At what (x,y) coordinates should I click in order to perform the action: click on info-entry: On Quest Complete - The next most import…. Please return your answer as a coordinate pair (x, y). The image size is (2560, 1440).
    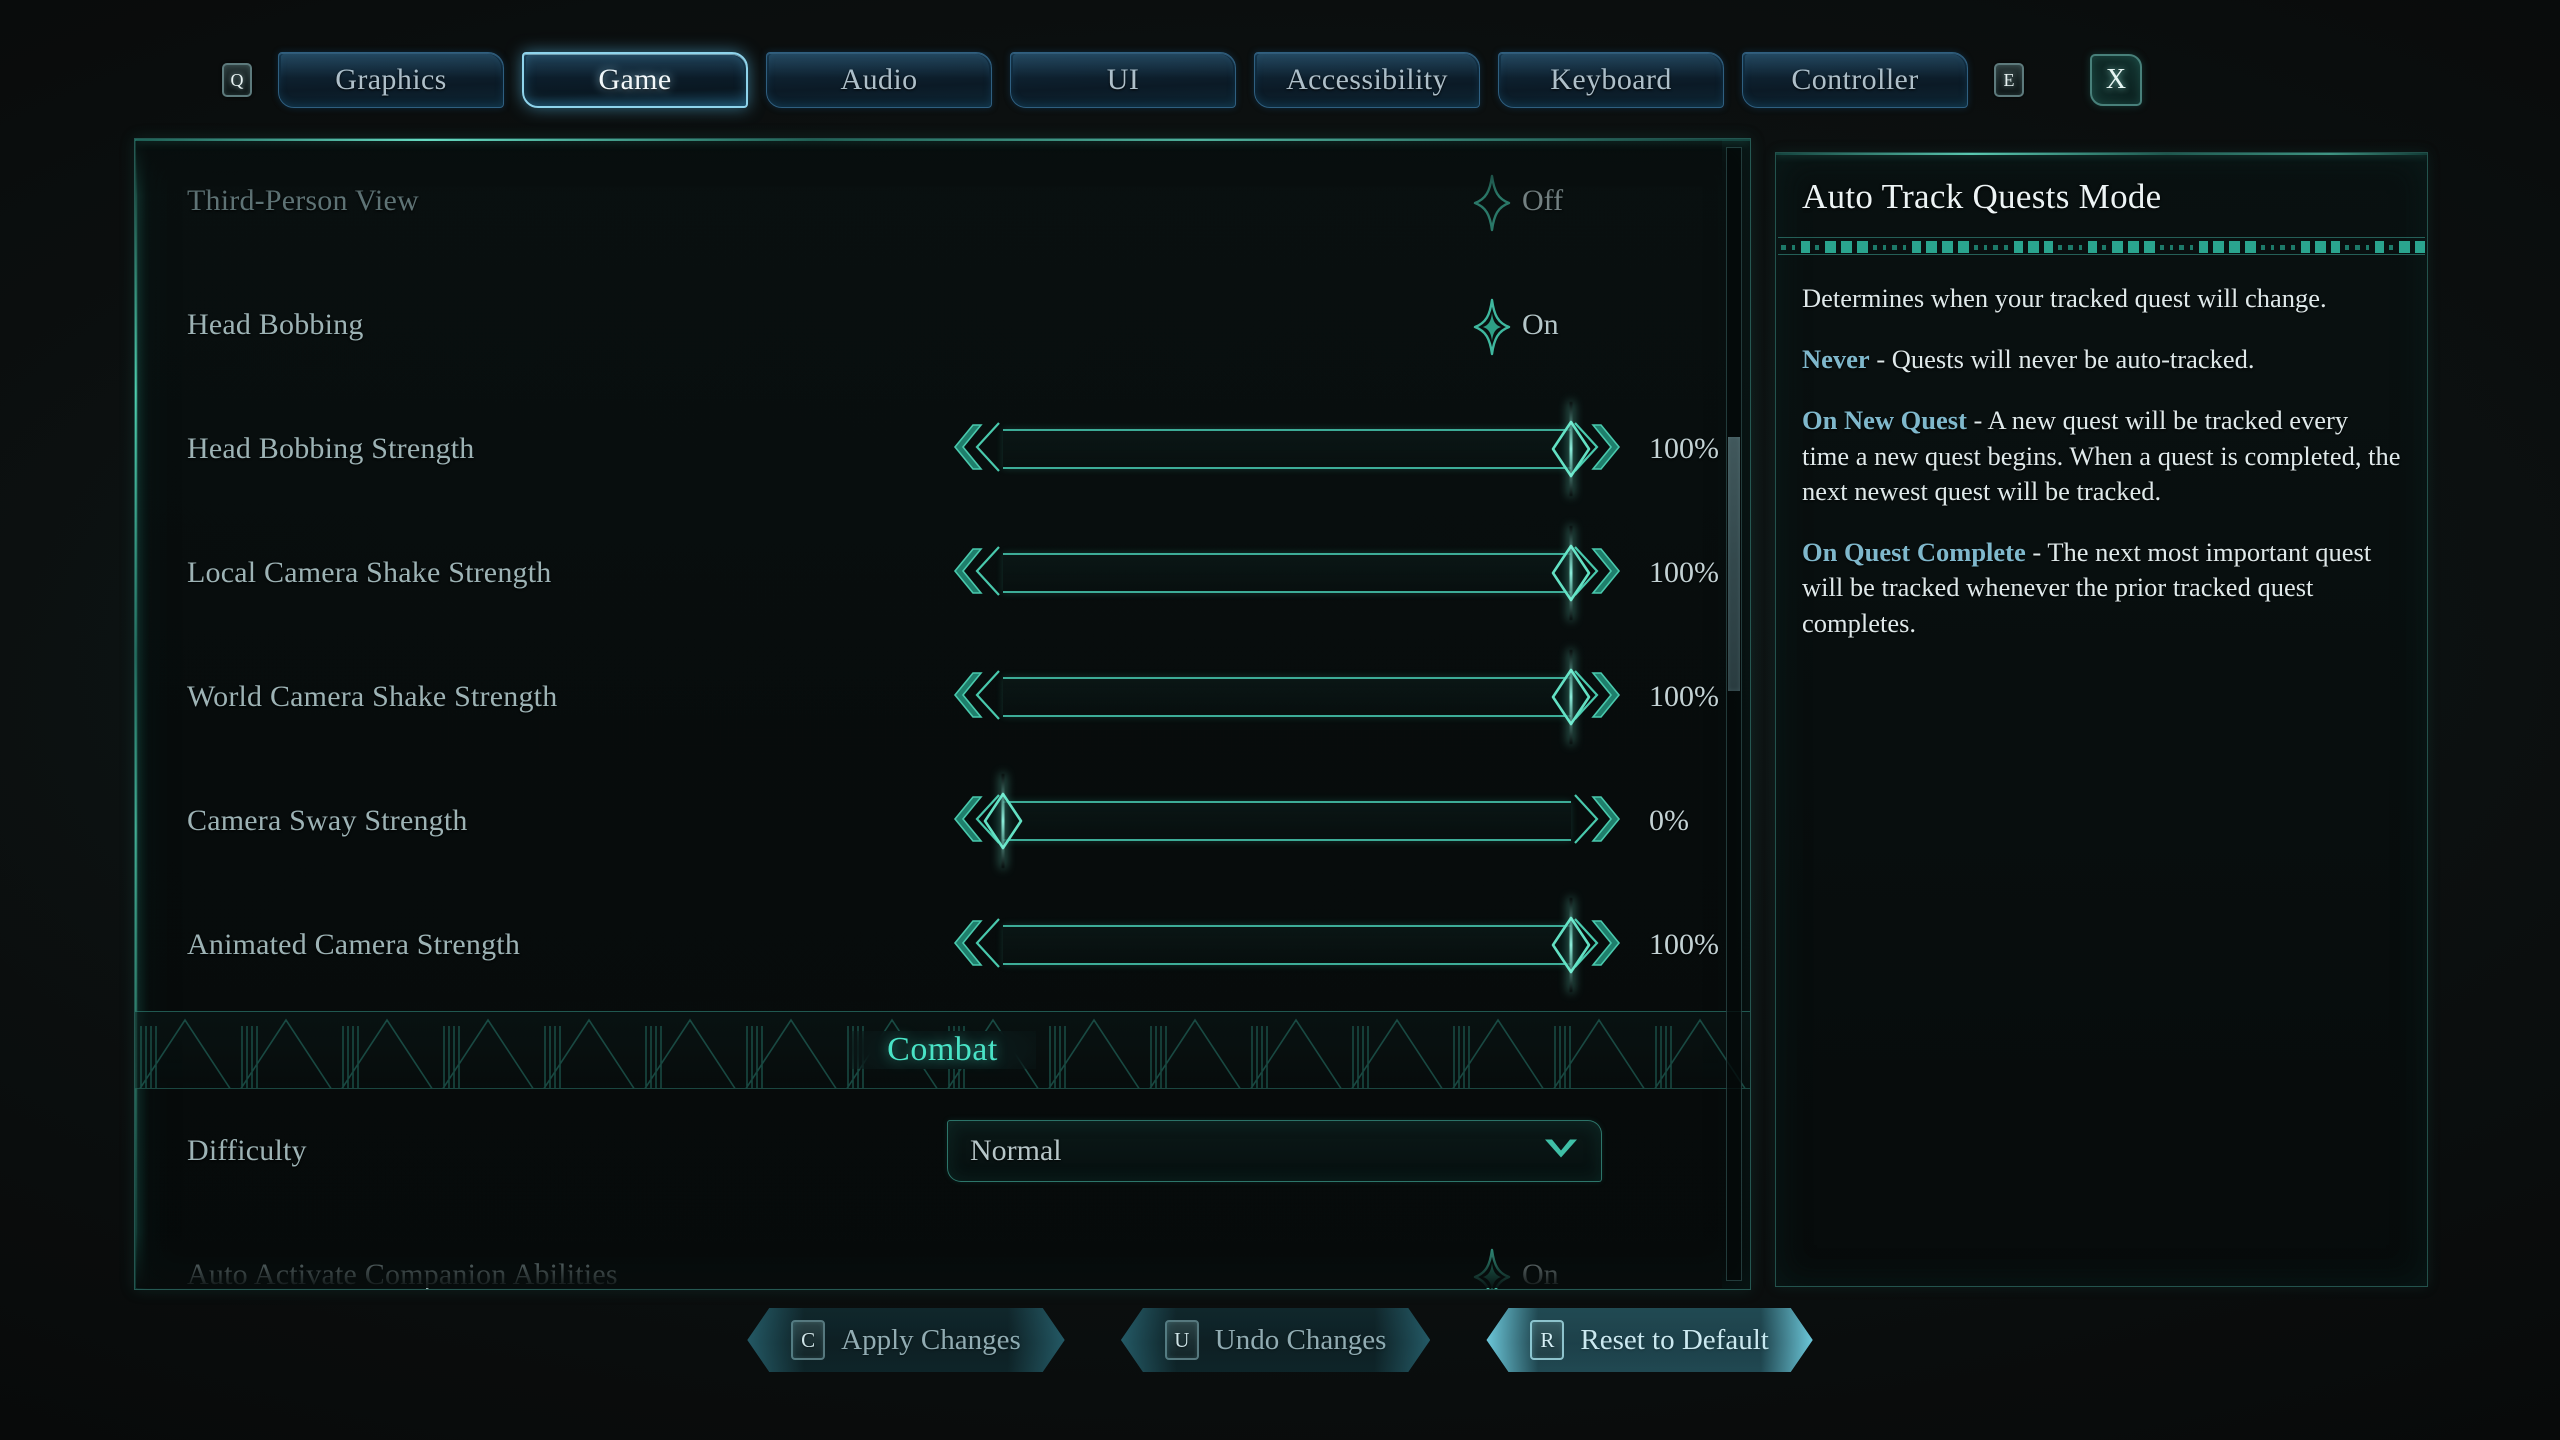
    Looking at the image, I should click on (2101, 588).